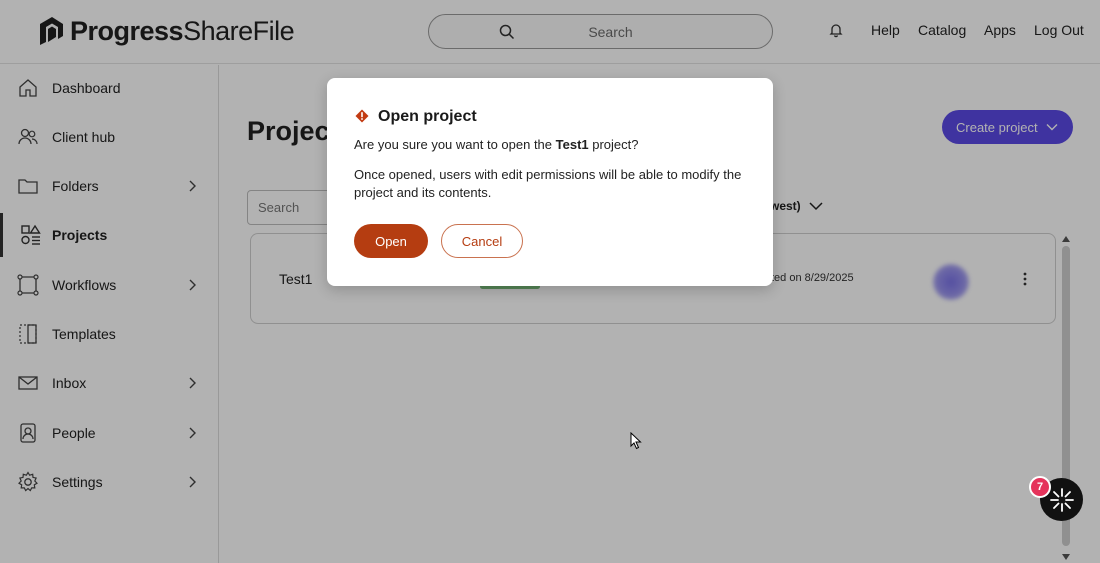  Describe the element at coordinates (613, 144) in the screenshot. I see `dialog-question-suffix: project?` at that location.